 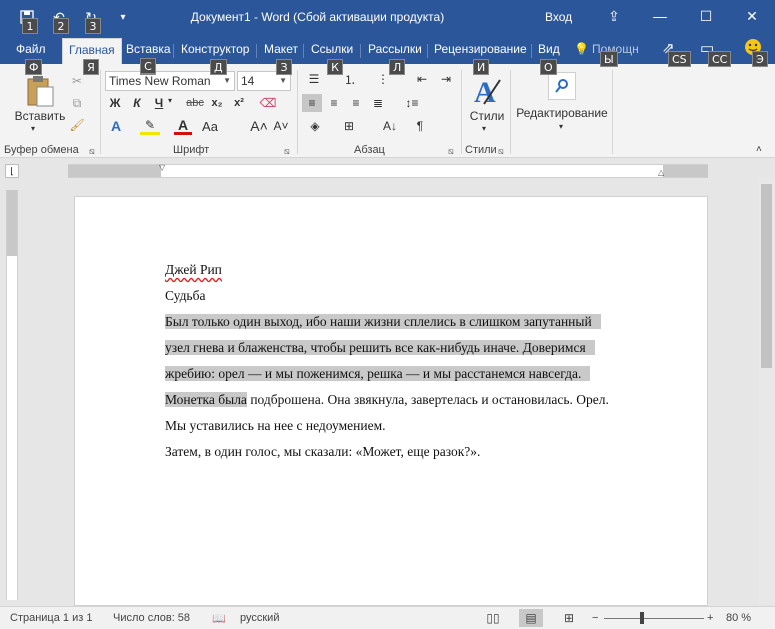 I want to click on zoom-level: 80 %, so click(x=738, y=618).